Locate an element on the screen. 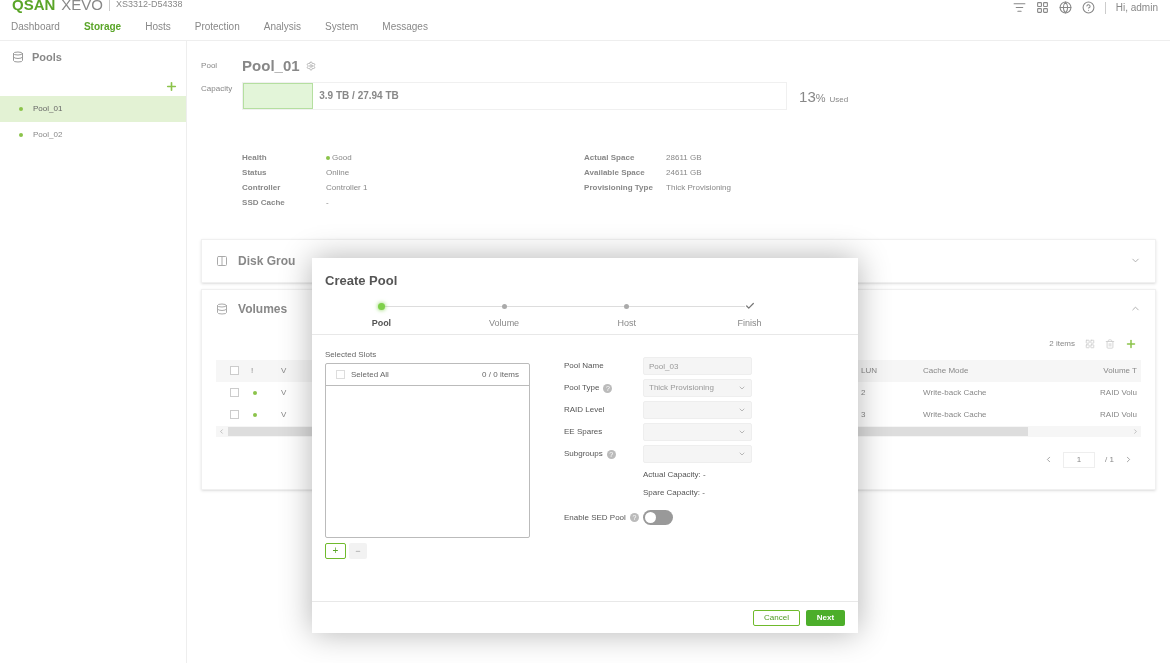 The image size is (1170, 663). step-label: Volume is located at coordinates (504, 324).